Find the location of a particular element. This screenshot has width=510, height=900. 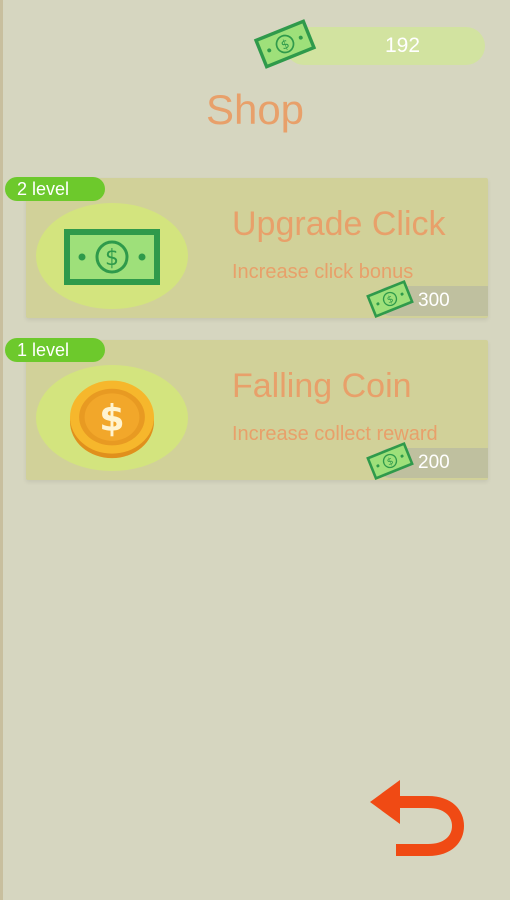

banknote-icon: $ is located at coordinates (112, 257).